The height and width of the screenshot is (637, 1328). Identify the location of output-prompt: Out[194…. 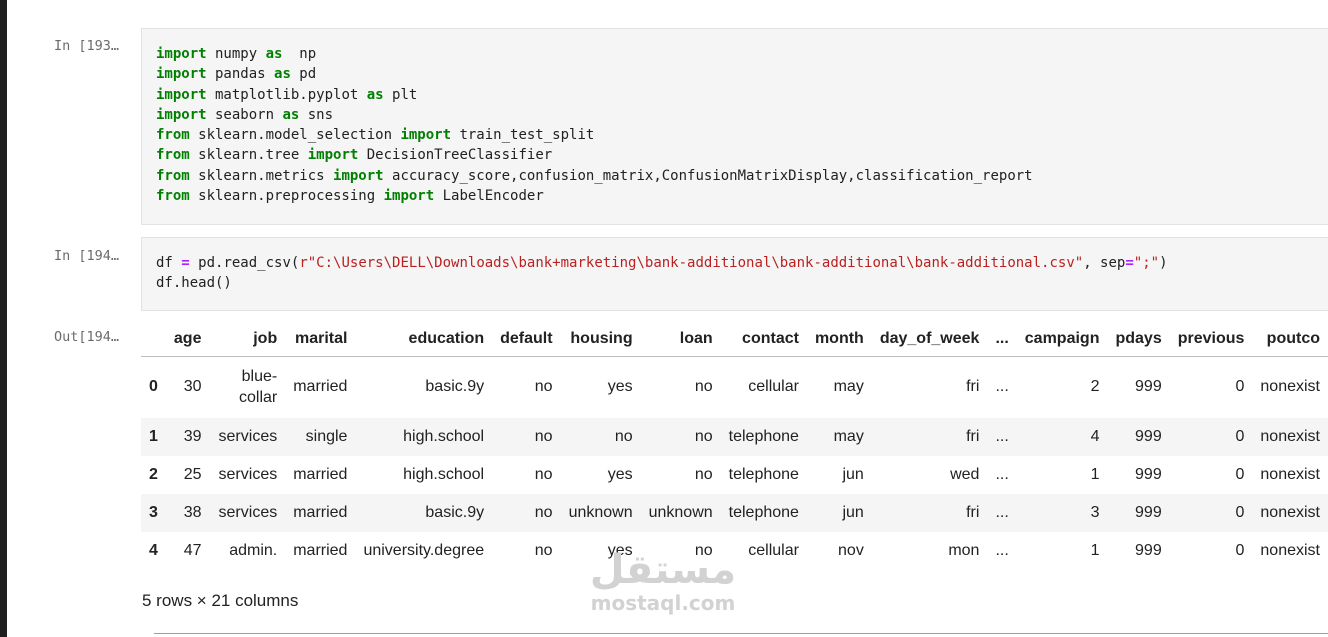
(87, 337).